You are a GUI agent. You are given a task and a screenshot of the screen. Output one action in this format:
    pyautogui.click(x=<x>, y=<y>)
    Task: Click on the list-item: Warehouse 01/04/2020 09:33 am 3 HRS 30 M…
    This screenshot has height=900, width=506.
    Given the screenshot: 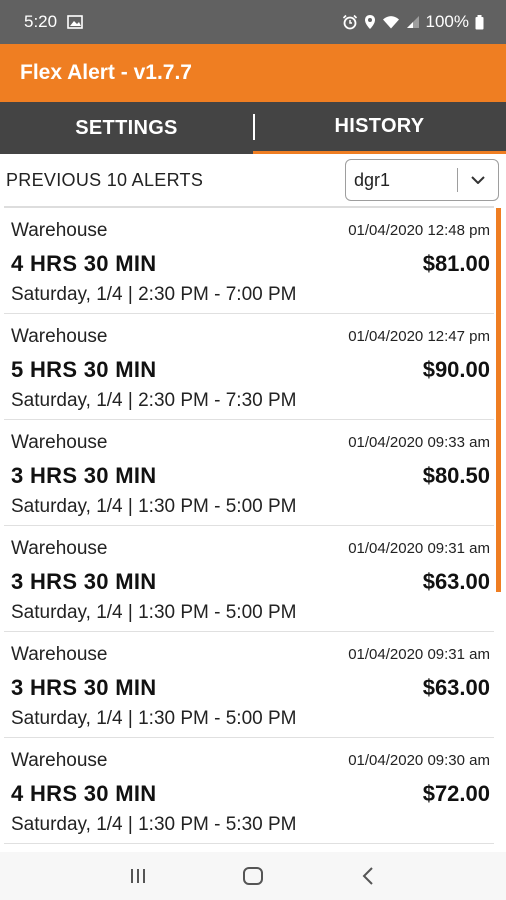 What is the action you would take?
    pyautogui.click(x=249, y=473)
    